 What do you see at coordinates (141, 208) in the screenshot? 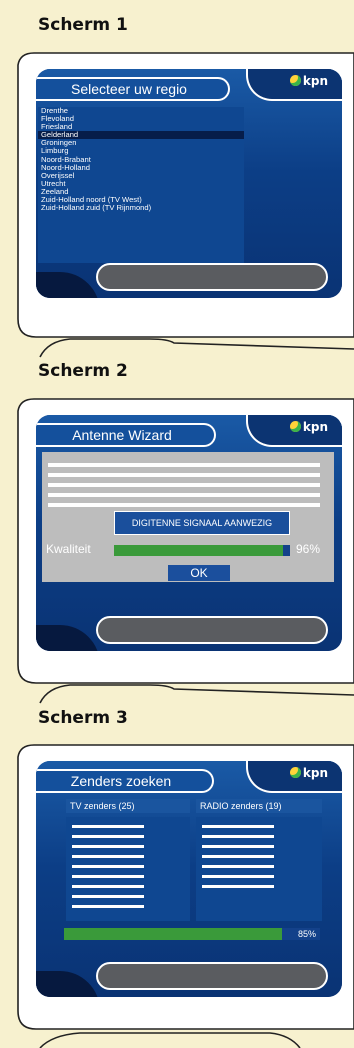
I see `region-item-zuid-holland-zuid: Zuid-Holland zuid (TV Rijnmond)` at bounding box center [141, 208].